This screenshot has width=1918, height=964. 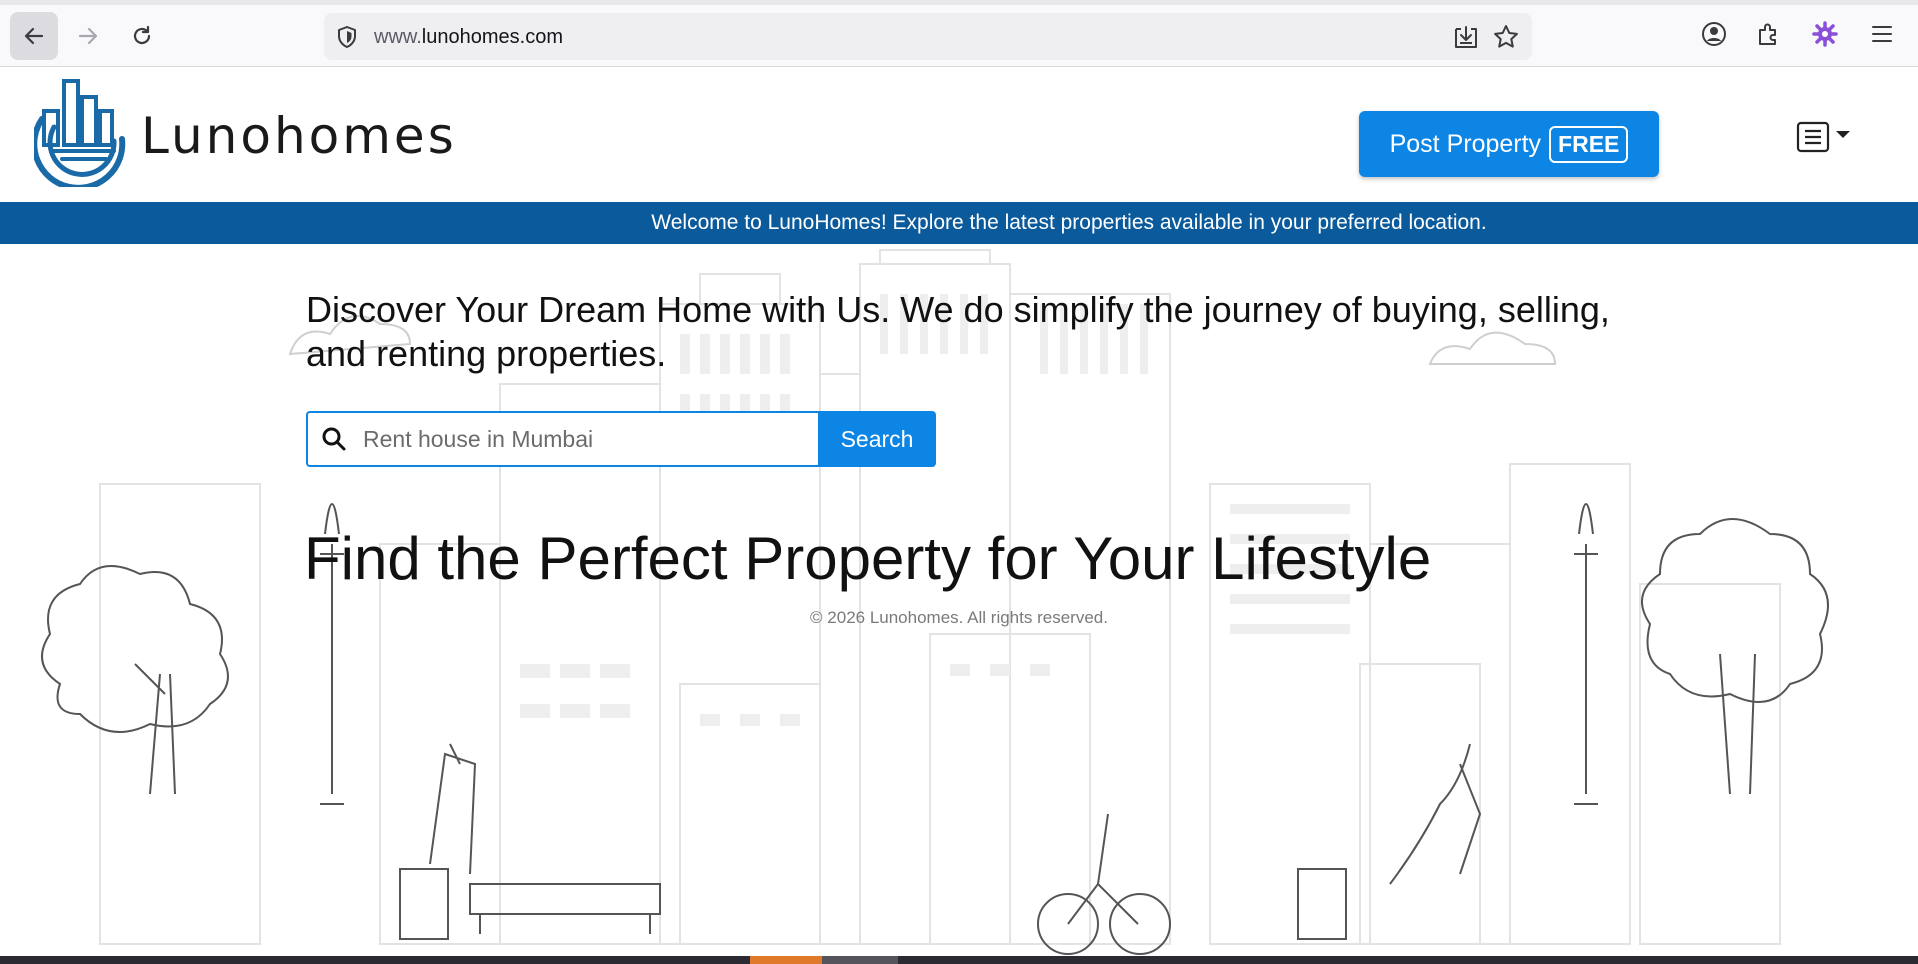 What do you see at coordinates (959, 2) in the screenshot?
I see `tab-strip-edge` at bounding box center [959, 2].